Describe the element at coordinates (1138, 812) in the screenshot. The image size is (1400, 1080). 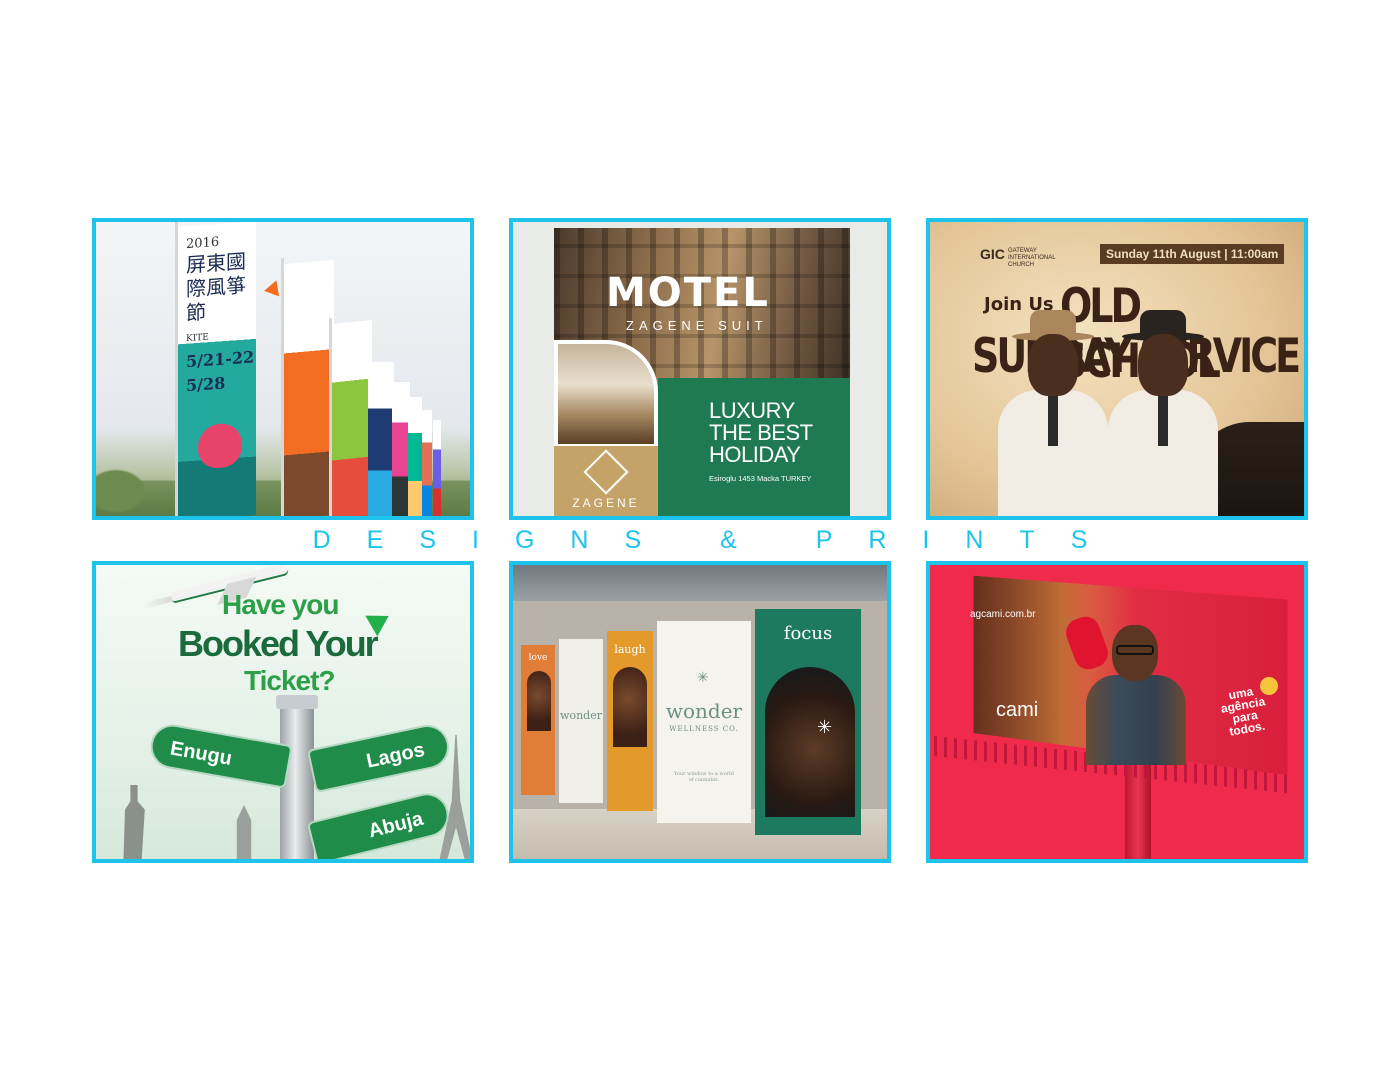
I see `billboard-post` at that location.